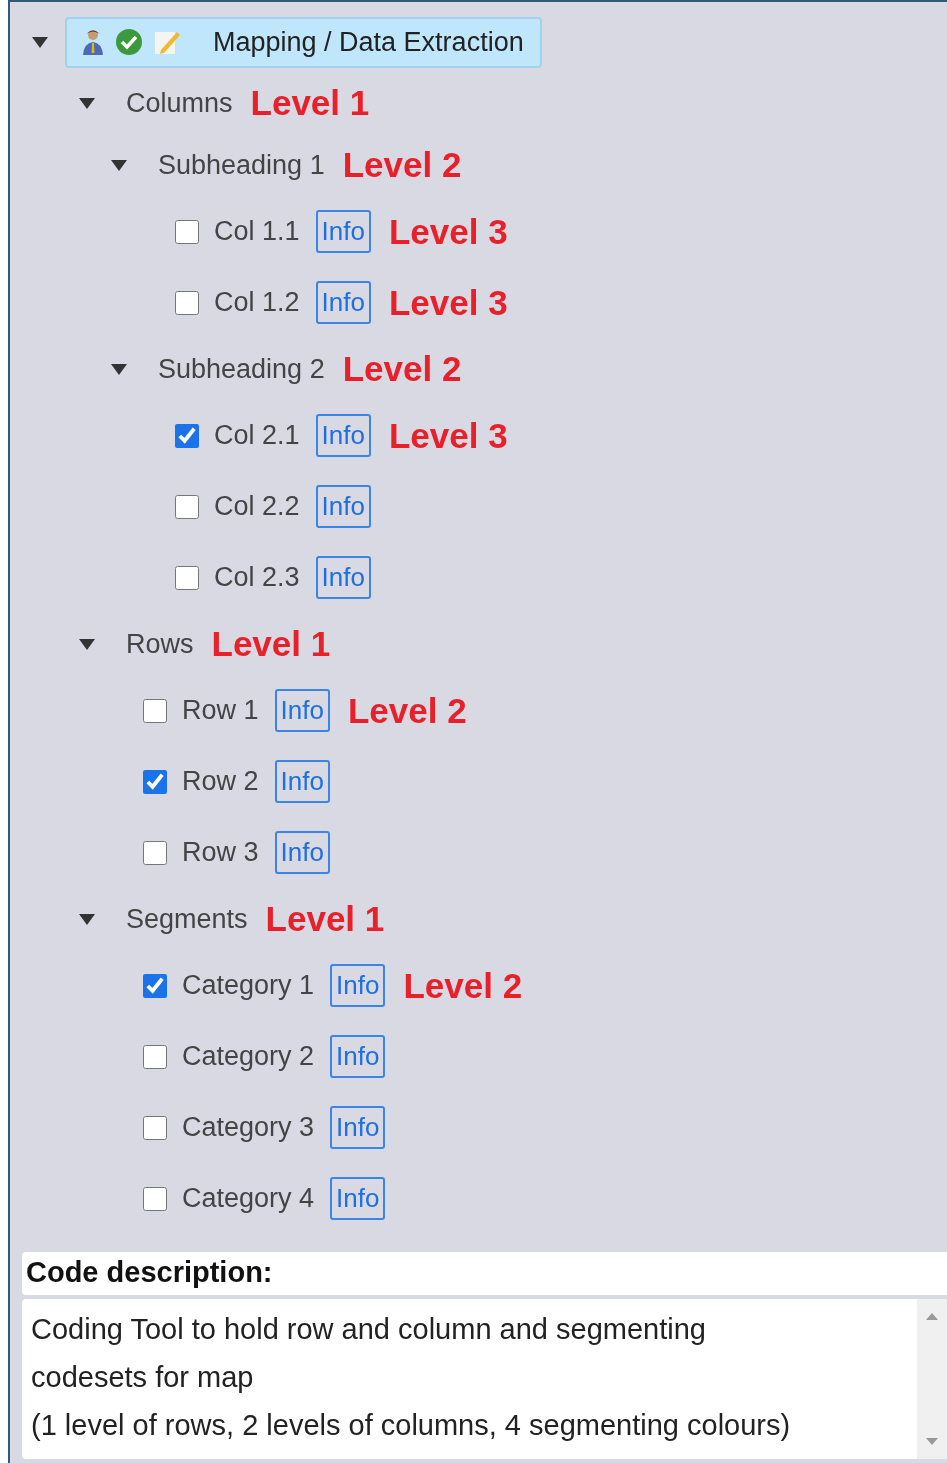  What do you see at coordinates (187, 919) in the screenshot?
I see `node-label: Segments` at bounding box center [187, 919].